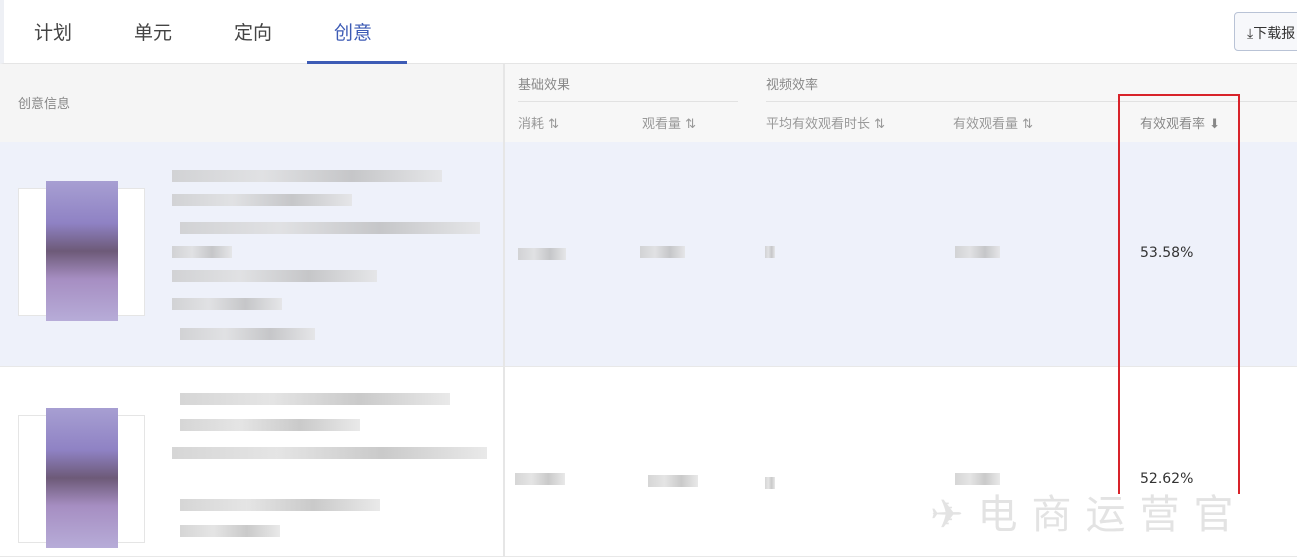 The image size is (1297, 557). Describe the element at coordinates (993, 122) in the screenshot. I see `col-effective-views: 有效观看量 ⇅` at that location.